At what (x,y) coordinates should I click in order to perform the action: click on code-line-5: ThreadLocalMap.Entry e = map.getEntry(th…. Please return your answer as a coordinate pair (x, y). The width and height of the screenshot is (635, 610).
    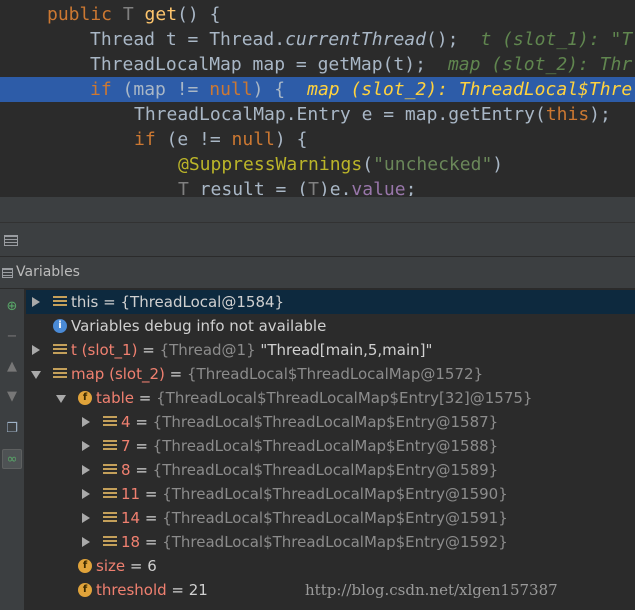
    Looking at the image, I should click on (317, 114).